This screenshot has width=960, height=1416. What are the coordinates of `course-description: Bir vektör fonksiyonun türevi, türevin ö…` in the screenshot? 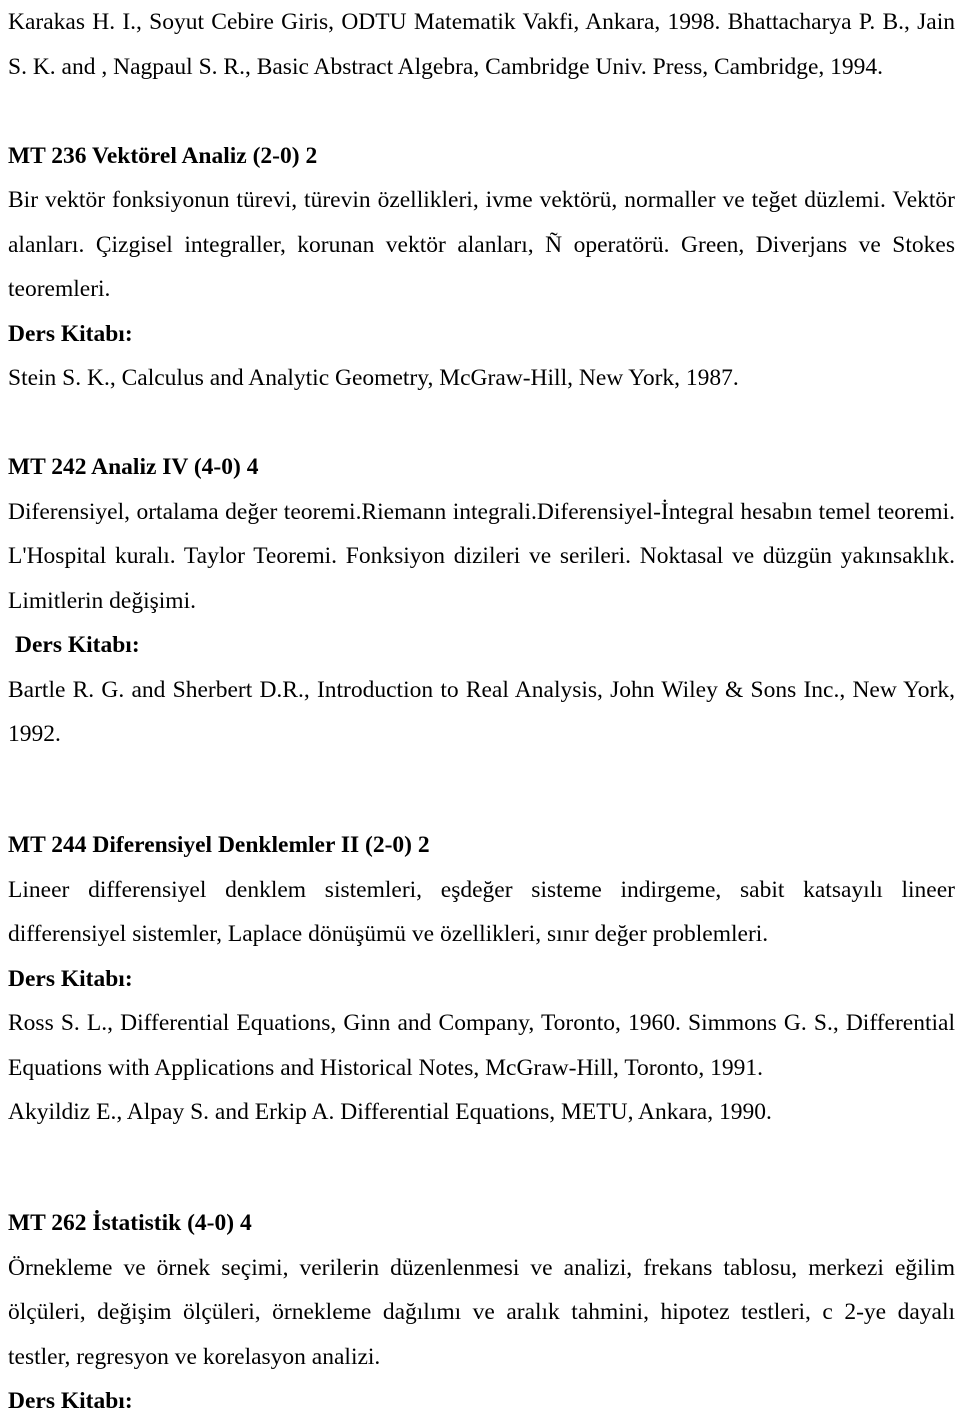 It's located at (481, 244).